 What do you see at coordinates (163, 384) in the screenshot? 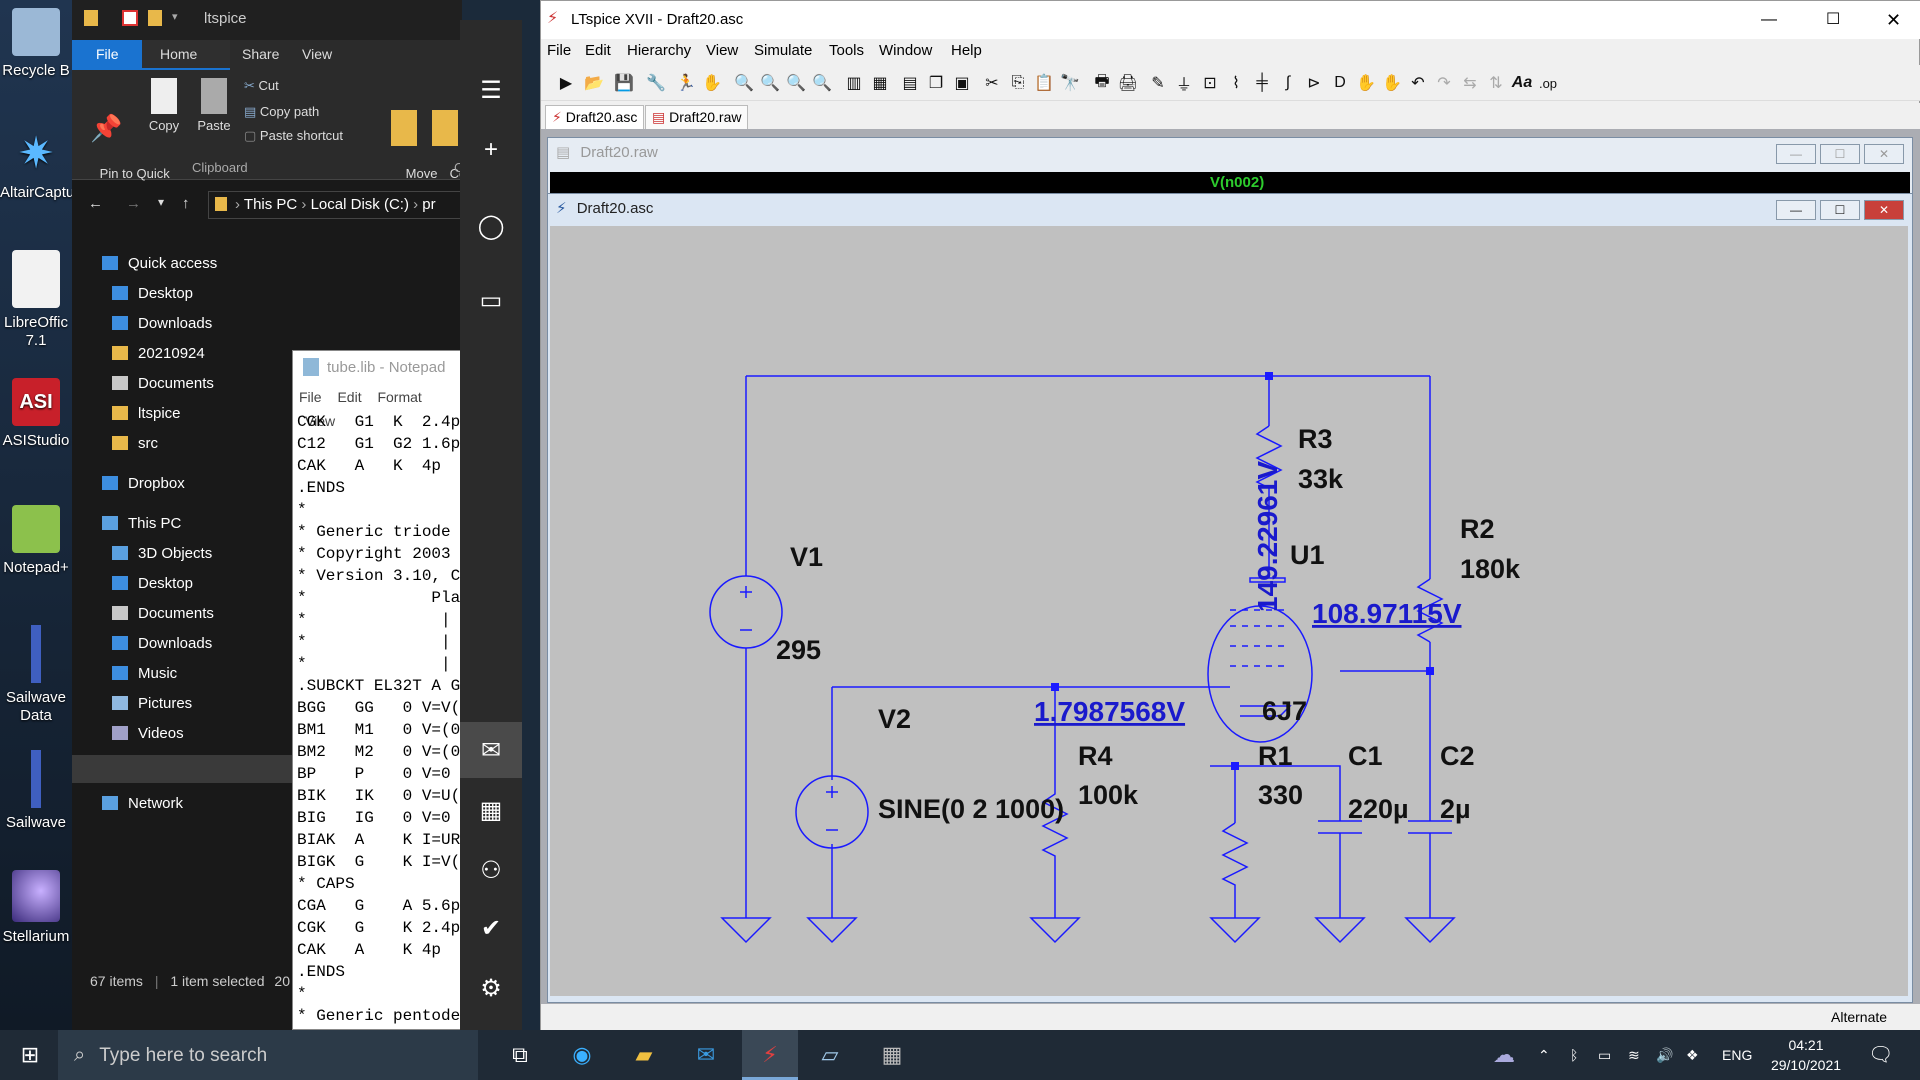
I see `nav-item-documents: Documents` at bounding box center [163, 384].